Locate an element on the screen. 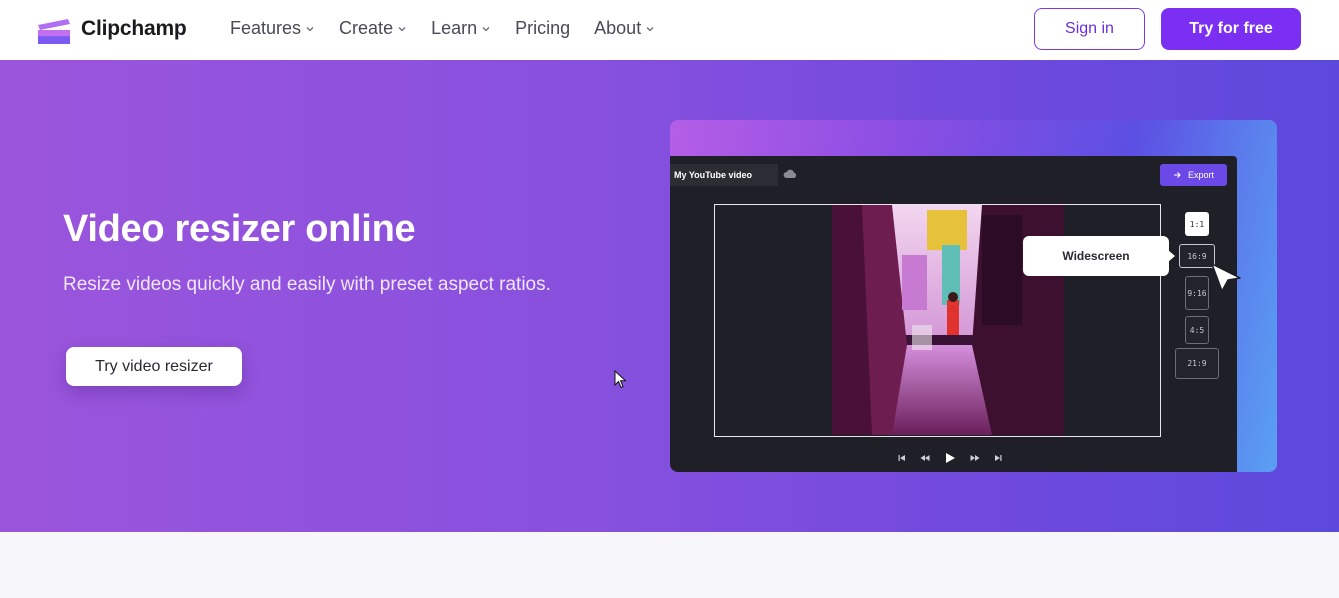 Image resolution: width=1339 pixels, height=598 pixels. nav-features: Features is located at coordinates (272, 28).